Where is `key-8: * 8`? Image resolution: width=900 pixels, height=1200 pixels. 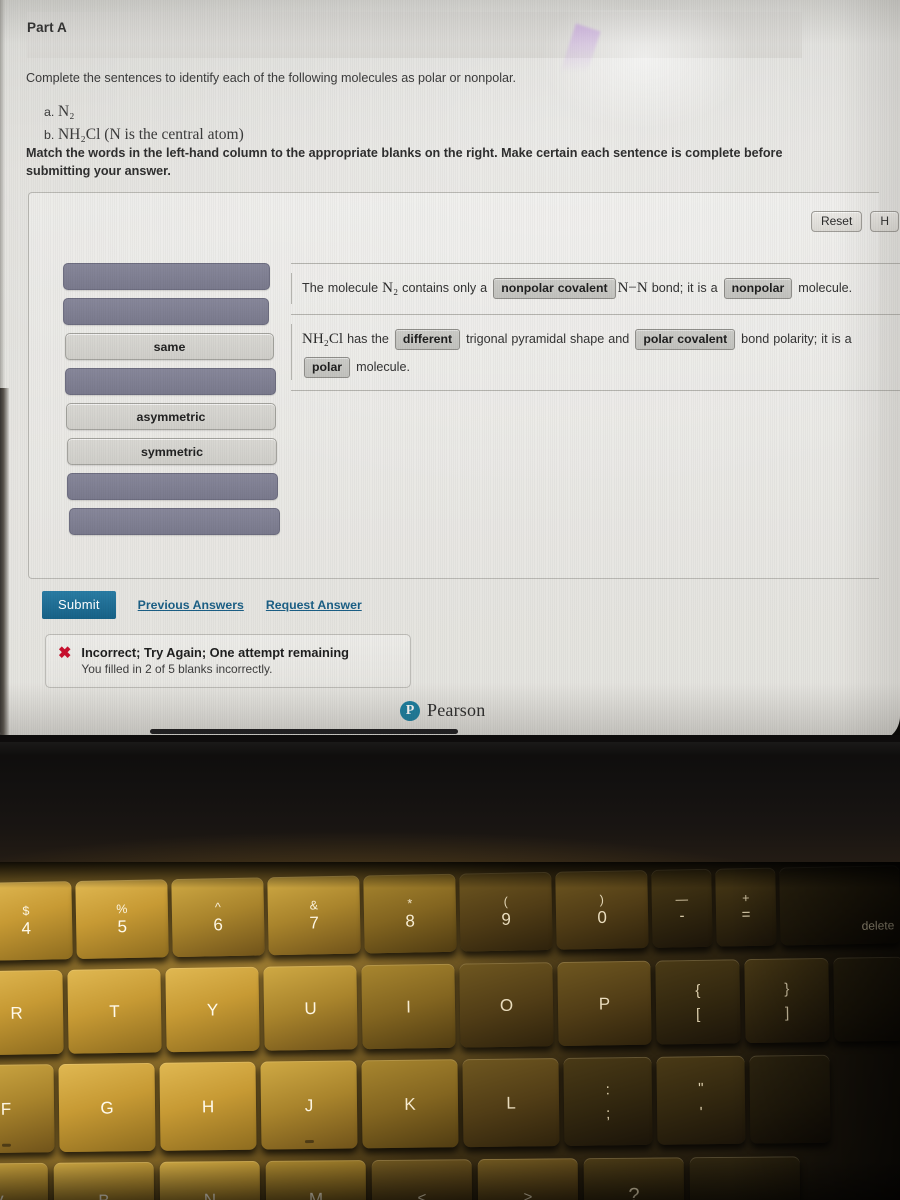
key-8: * 8 is located at coordinates (410, 913).